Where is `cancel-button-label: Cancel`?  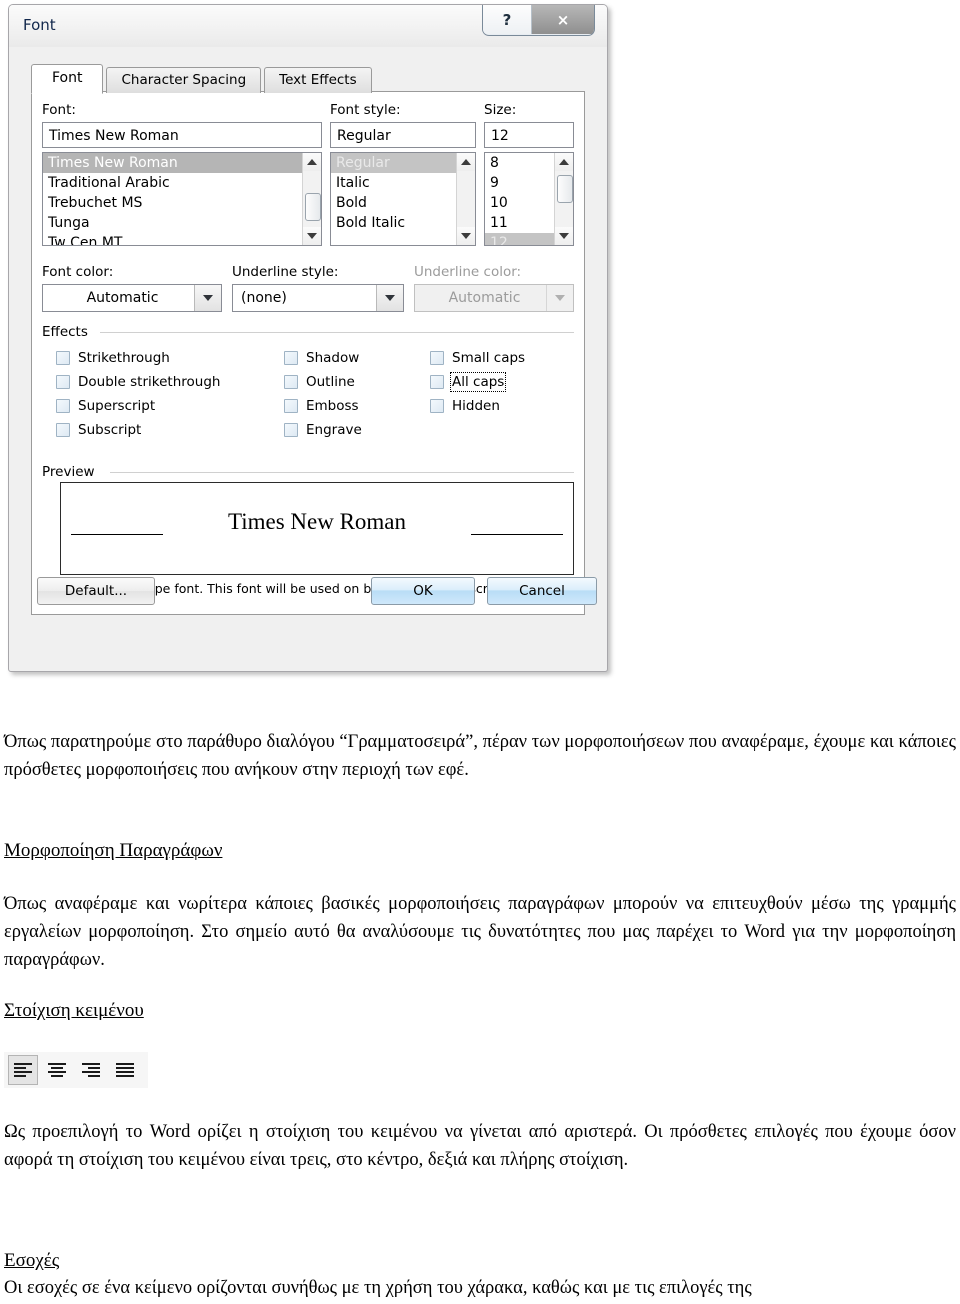
cancel-button-label: Cancel is located at coordinates (542, 591).